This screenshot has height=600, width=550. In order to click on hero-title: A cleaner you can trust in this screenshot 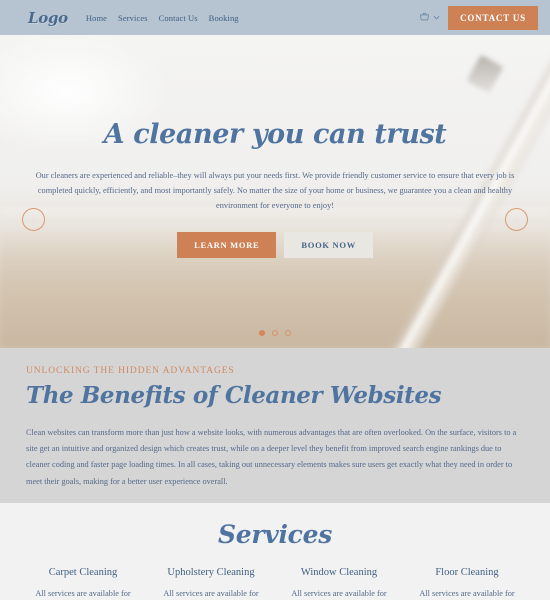, I will do `click(275, 134)`.